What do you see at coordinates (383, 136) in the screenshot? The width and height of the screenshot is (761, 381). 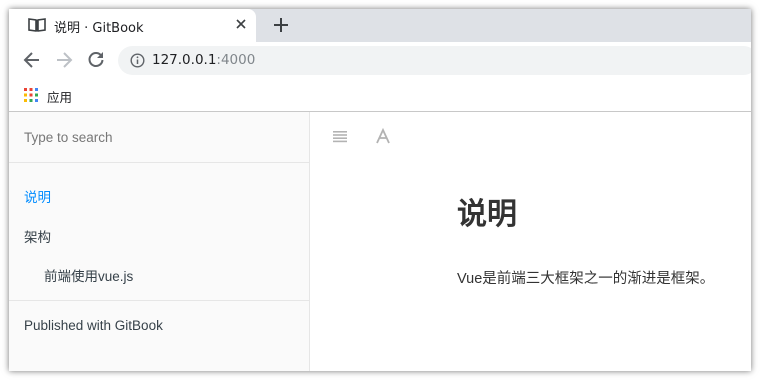 I see `font-settings-icon` at bounding box center [383, 136].